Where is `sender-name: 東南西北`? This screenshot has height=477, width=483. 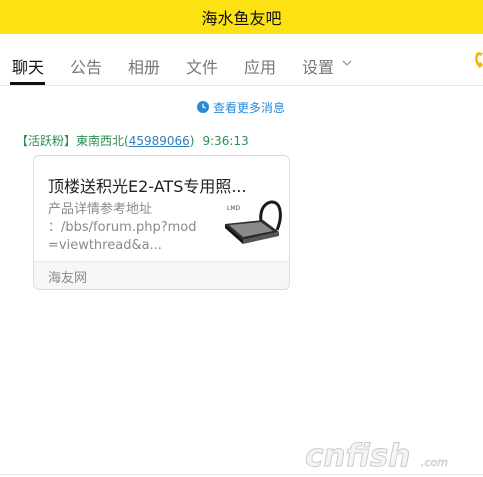
sender-name: 東南西北 is located at coordinates (100, 141).